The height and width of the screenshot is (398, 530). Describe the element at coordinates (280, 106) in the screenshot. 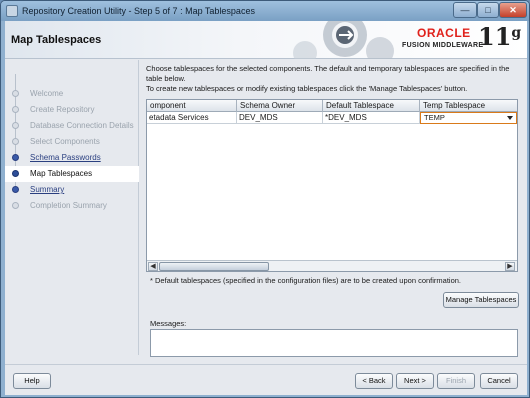

I see `column-header-schema-owner: Schema Owner` at that location.